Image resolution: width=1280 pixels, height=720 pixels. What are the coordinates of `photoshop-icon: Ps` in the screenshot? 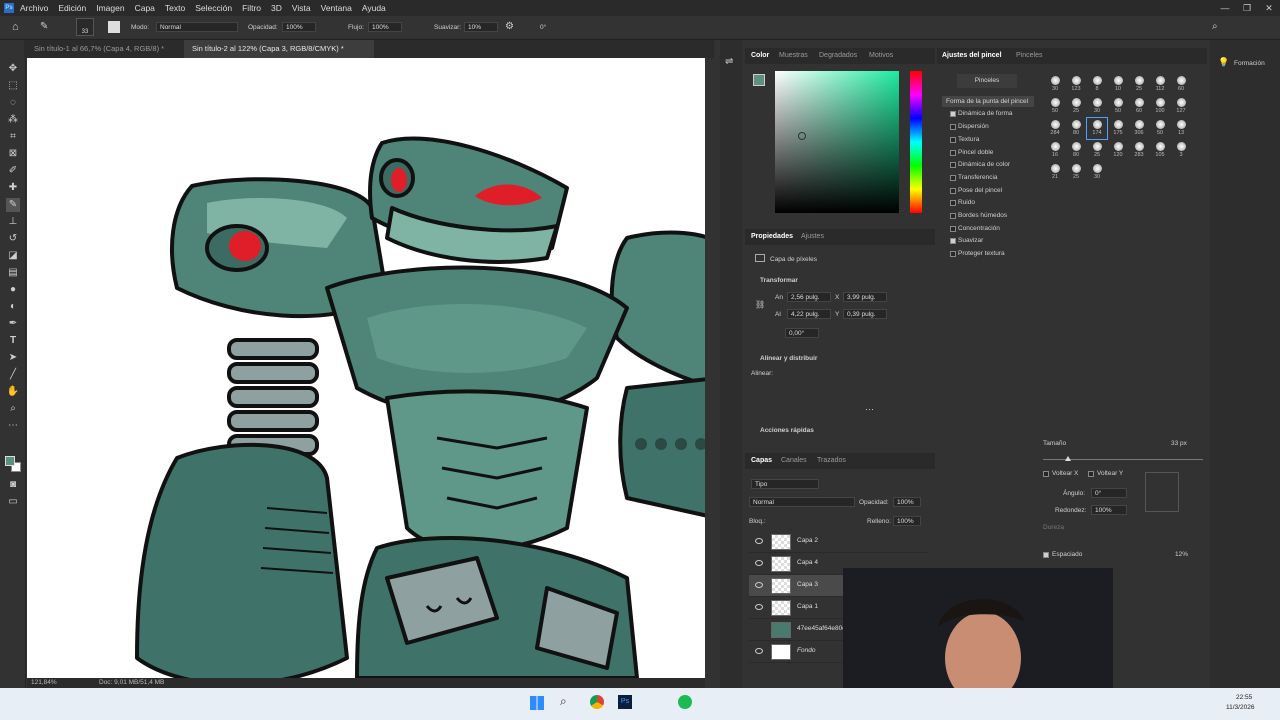 It's located at (625, 702).